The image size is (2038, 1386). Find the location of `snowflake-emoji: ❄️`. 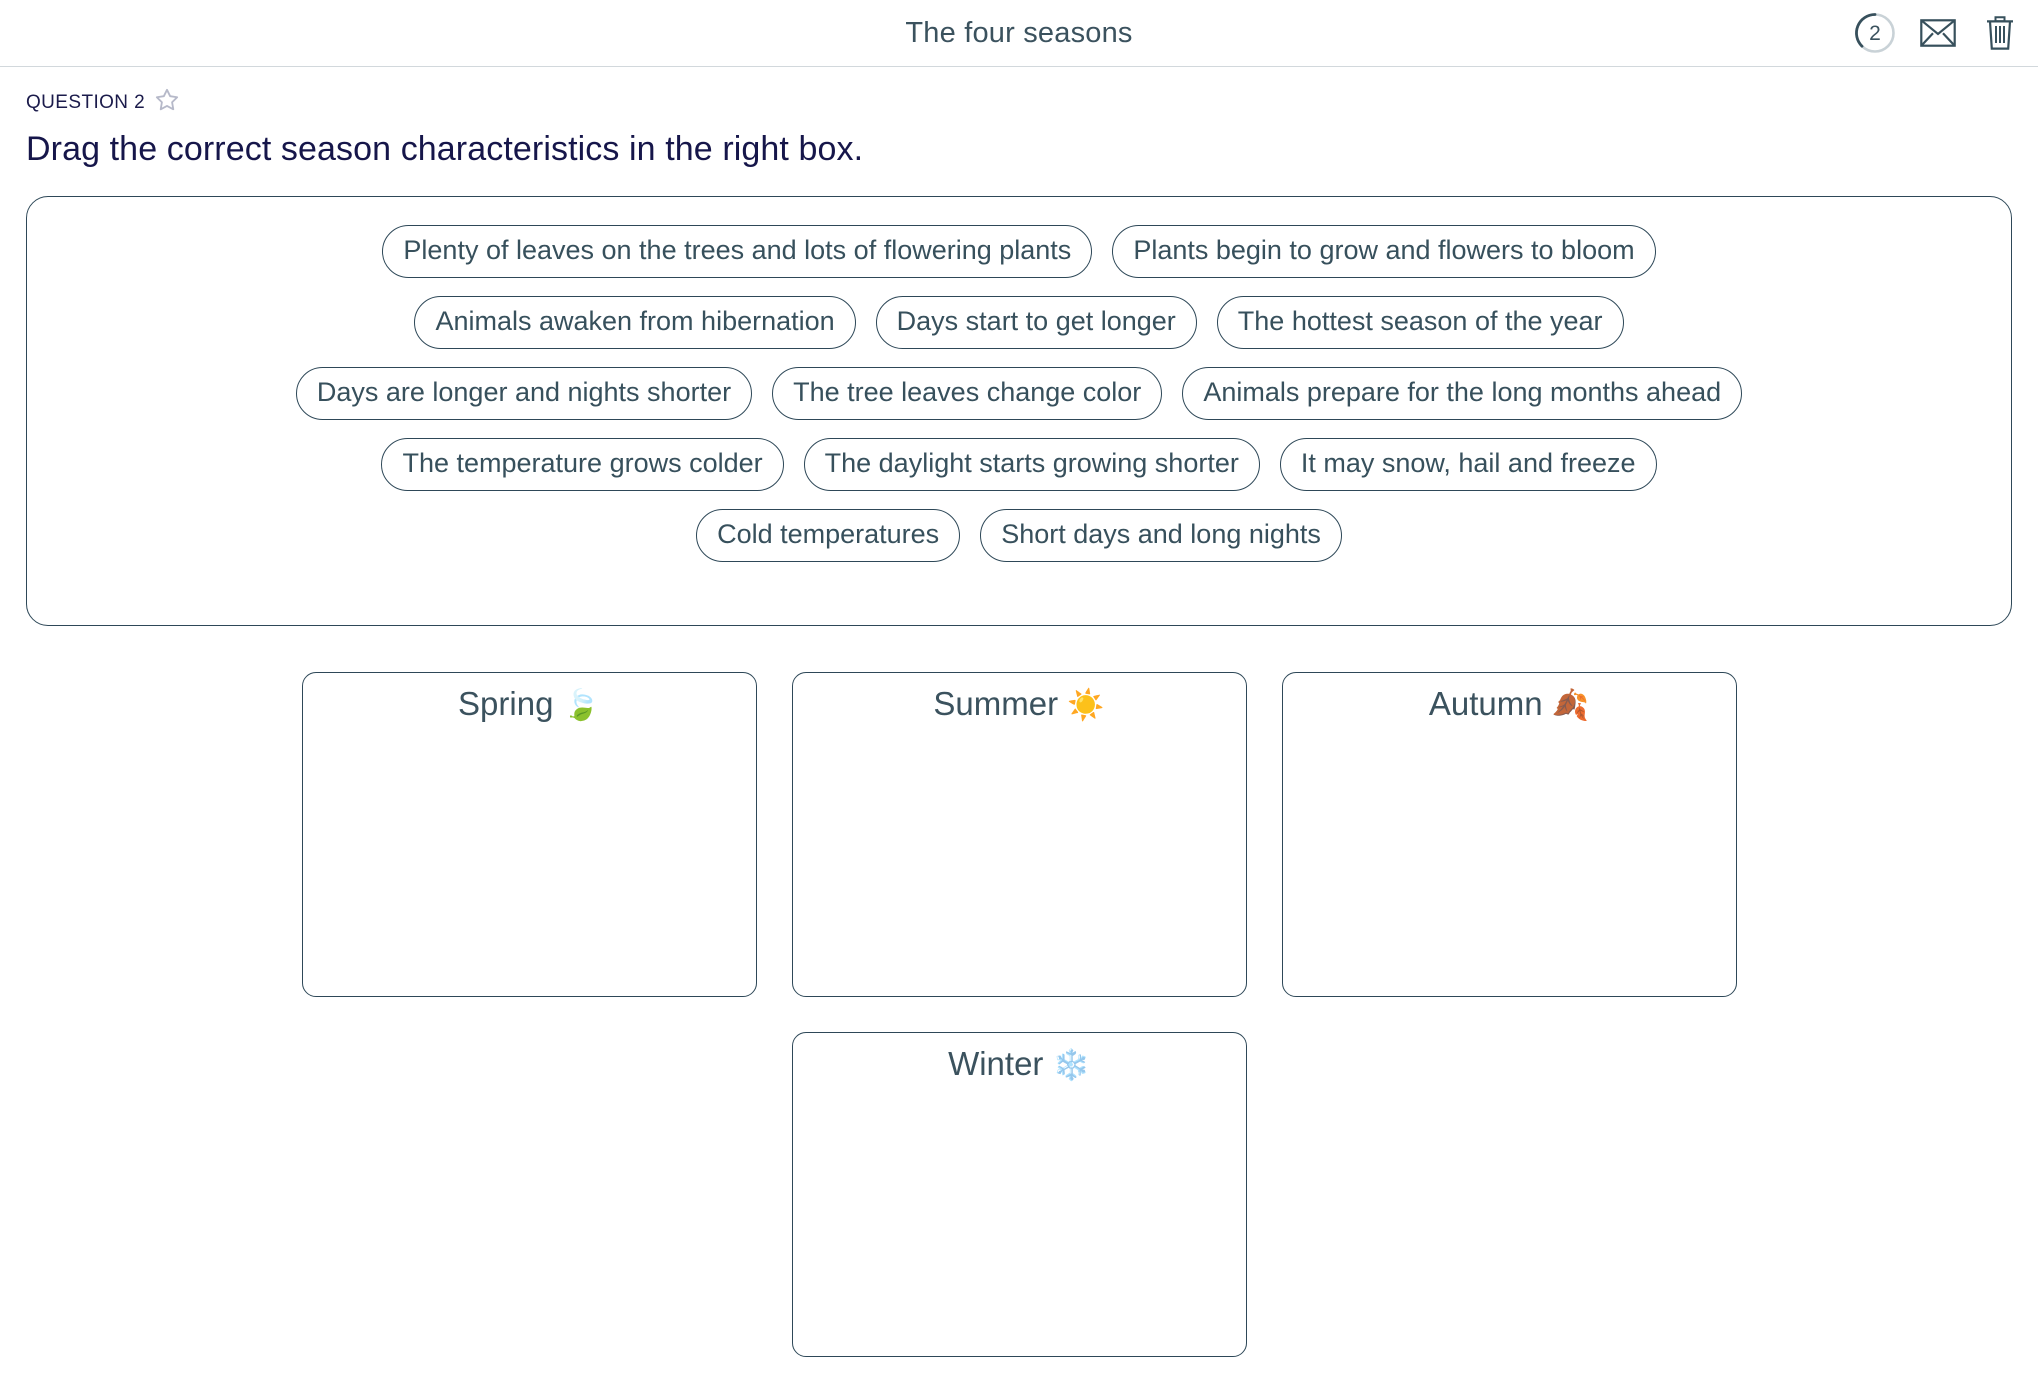

snowflake-emoji: ❄️ is located at coordinates (1071, 1065).